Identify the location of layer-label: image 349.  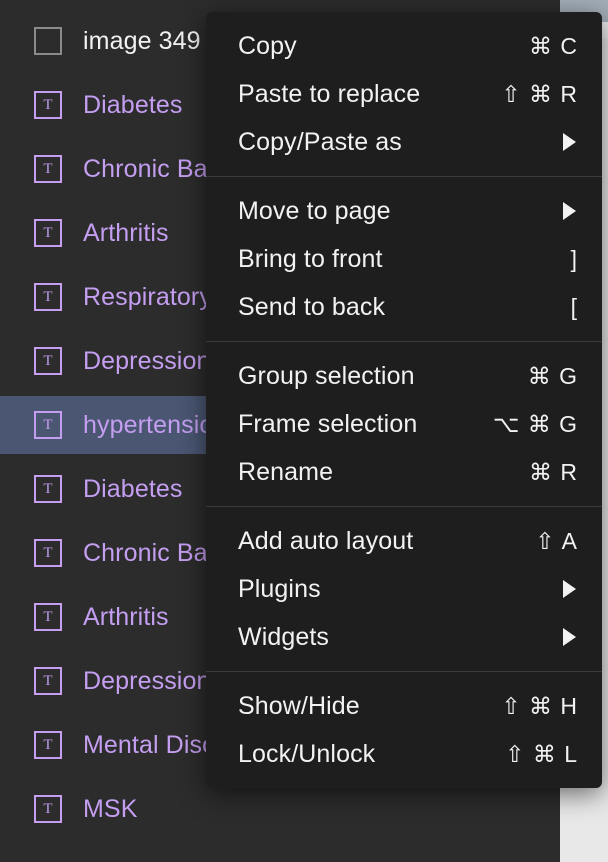
(142, 40).